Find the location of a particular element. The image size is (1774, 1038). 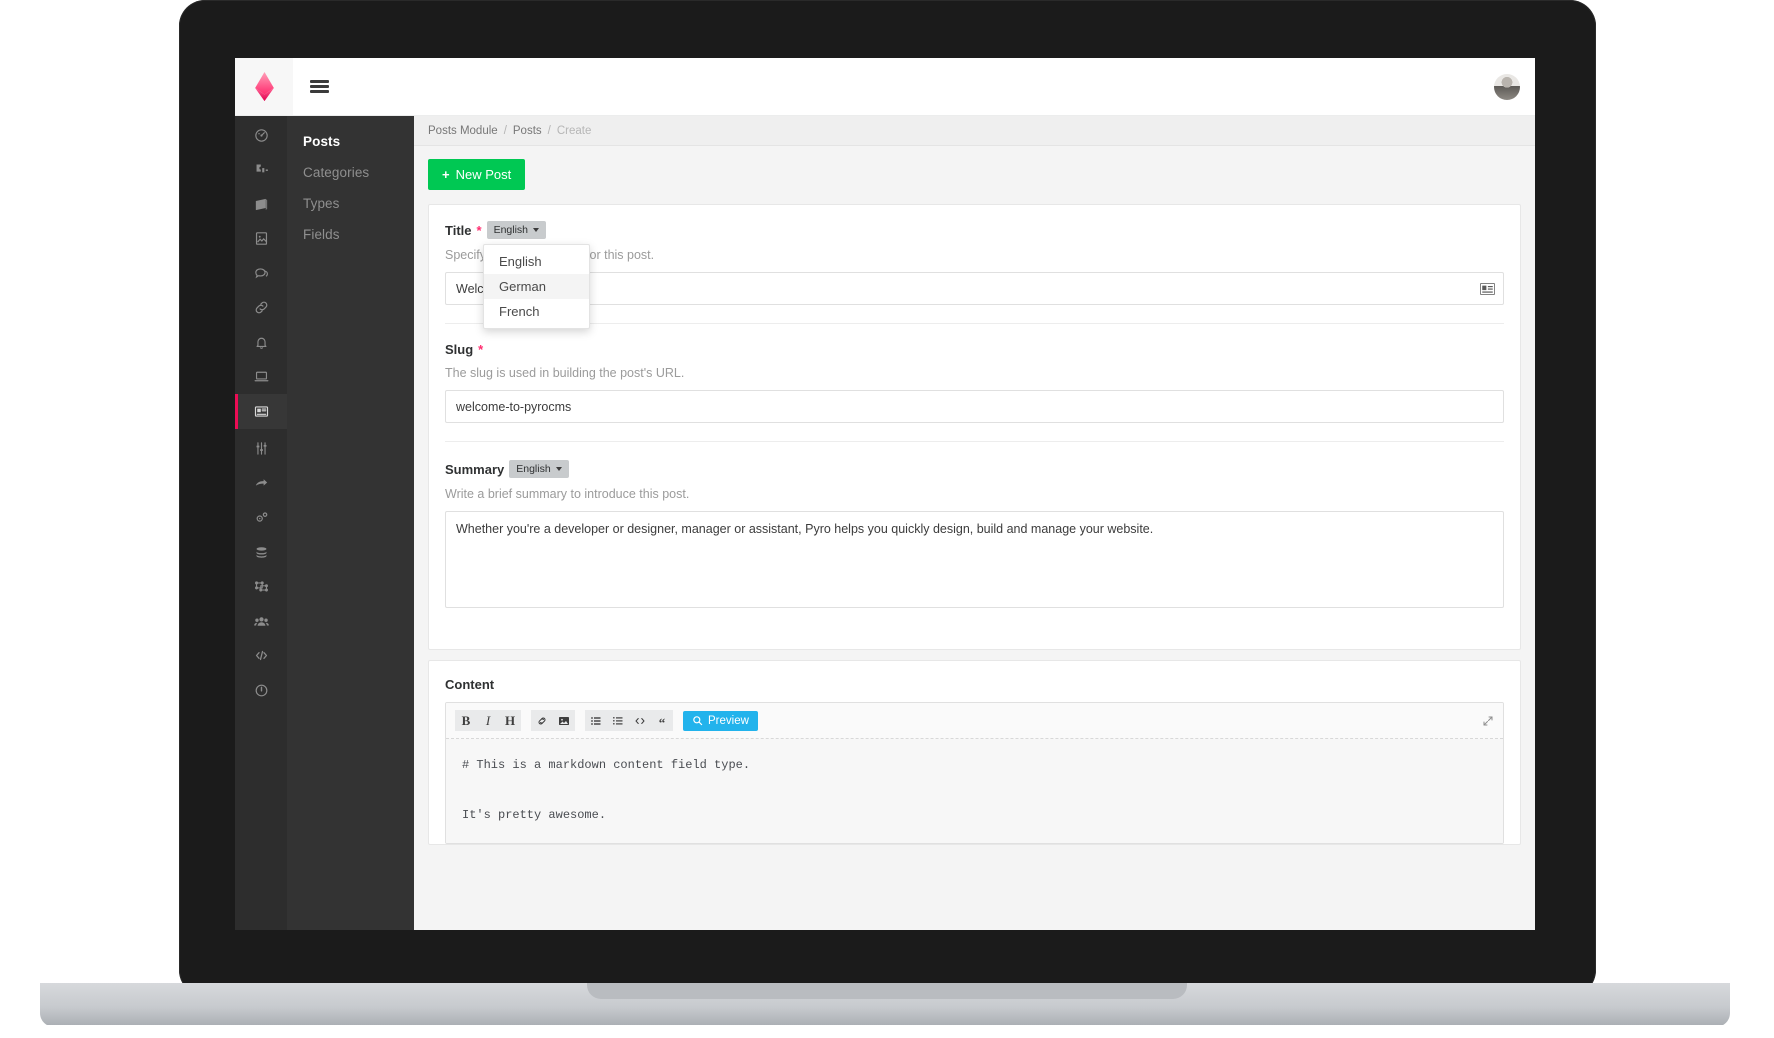

rail-item-dashboard is located at coordinates (261, 135).